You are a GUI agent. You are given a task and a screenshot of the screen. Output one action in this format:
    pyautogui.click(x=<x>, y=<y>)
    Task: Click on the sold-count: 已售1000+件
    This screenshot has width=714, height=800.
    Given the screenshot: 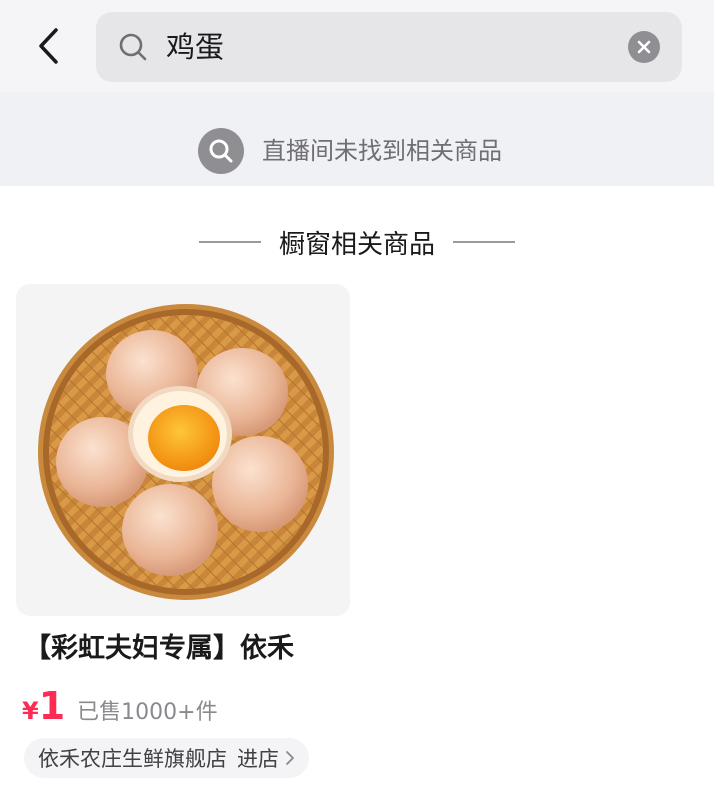 What is the action you would take?
    pyautogui.click(x=147, y=712)
    